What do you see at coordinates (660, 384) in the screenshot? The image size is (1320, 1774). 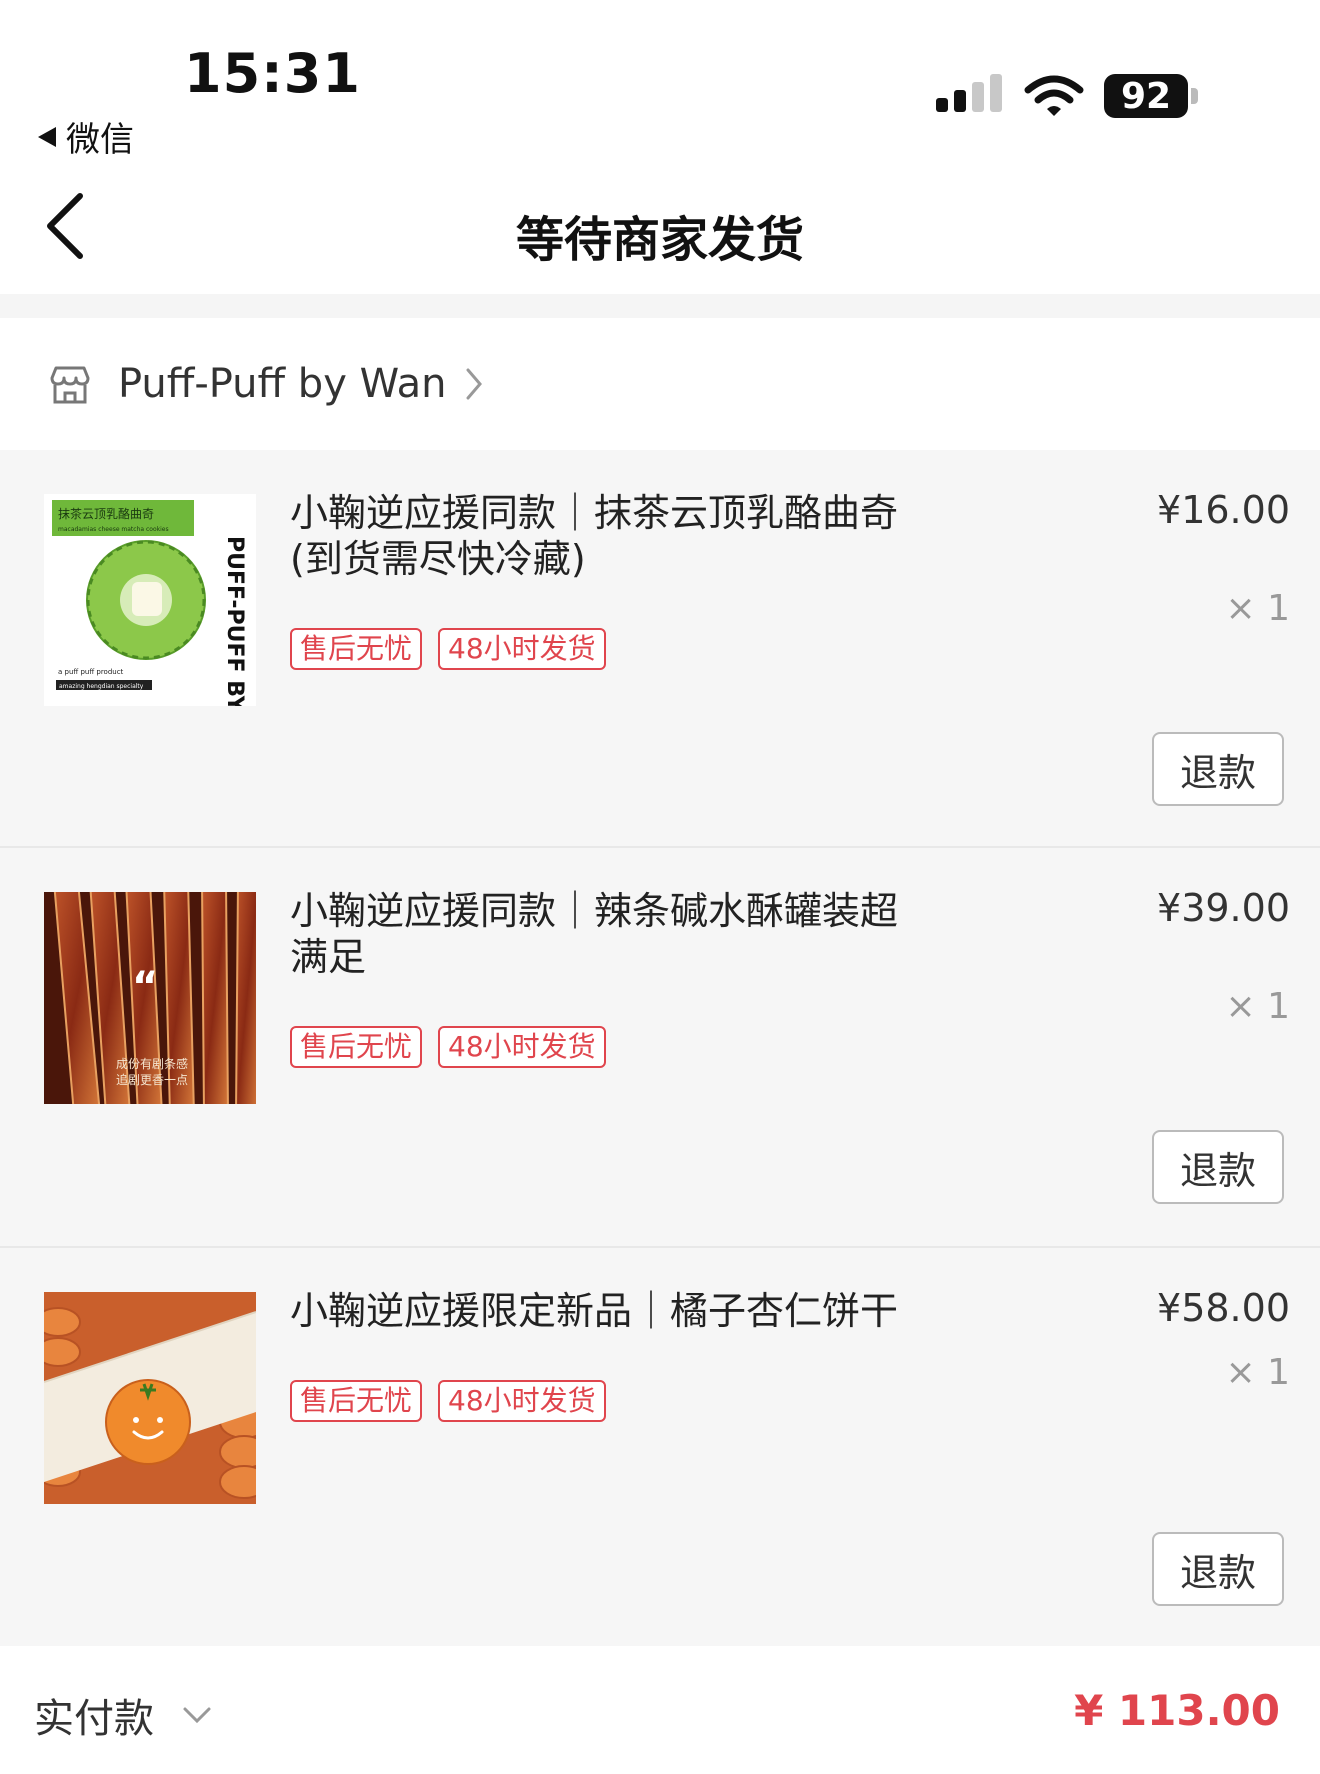 I see `shop-header: Puff-Puff by Wan` at bounding box center [660, 384].